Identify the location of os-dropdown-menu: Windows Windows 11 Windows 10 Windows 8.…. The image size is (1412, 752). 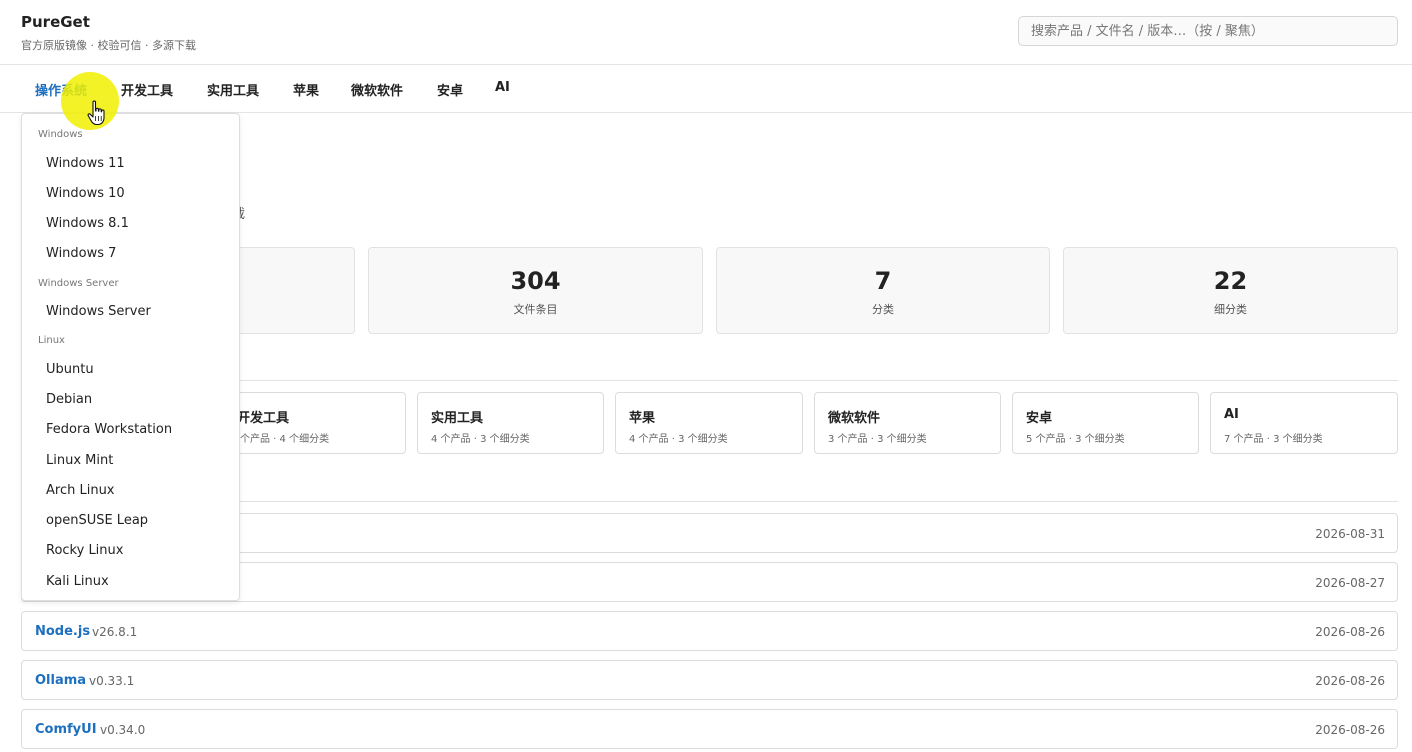
(130, 357).